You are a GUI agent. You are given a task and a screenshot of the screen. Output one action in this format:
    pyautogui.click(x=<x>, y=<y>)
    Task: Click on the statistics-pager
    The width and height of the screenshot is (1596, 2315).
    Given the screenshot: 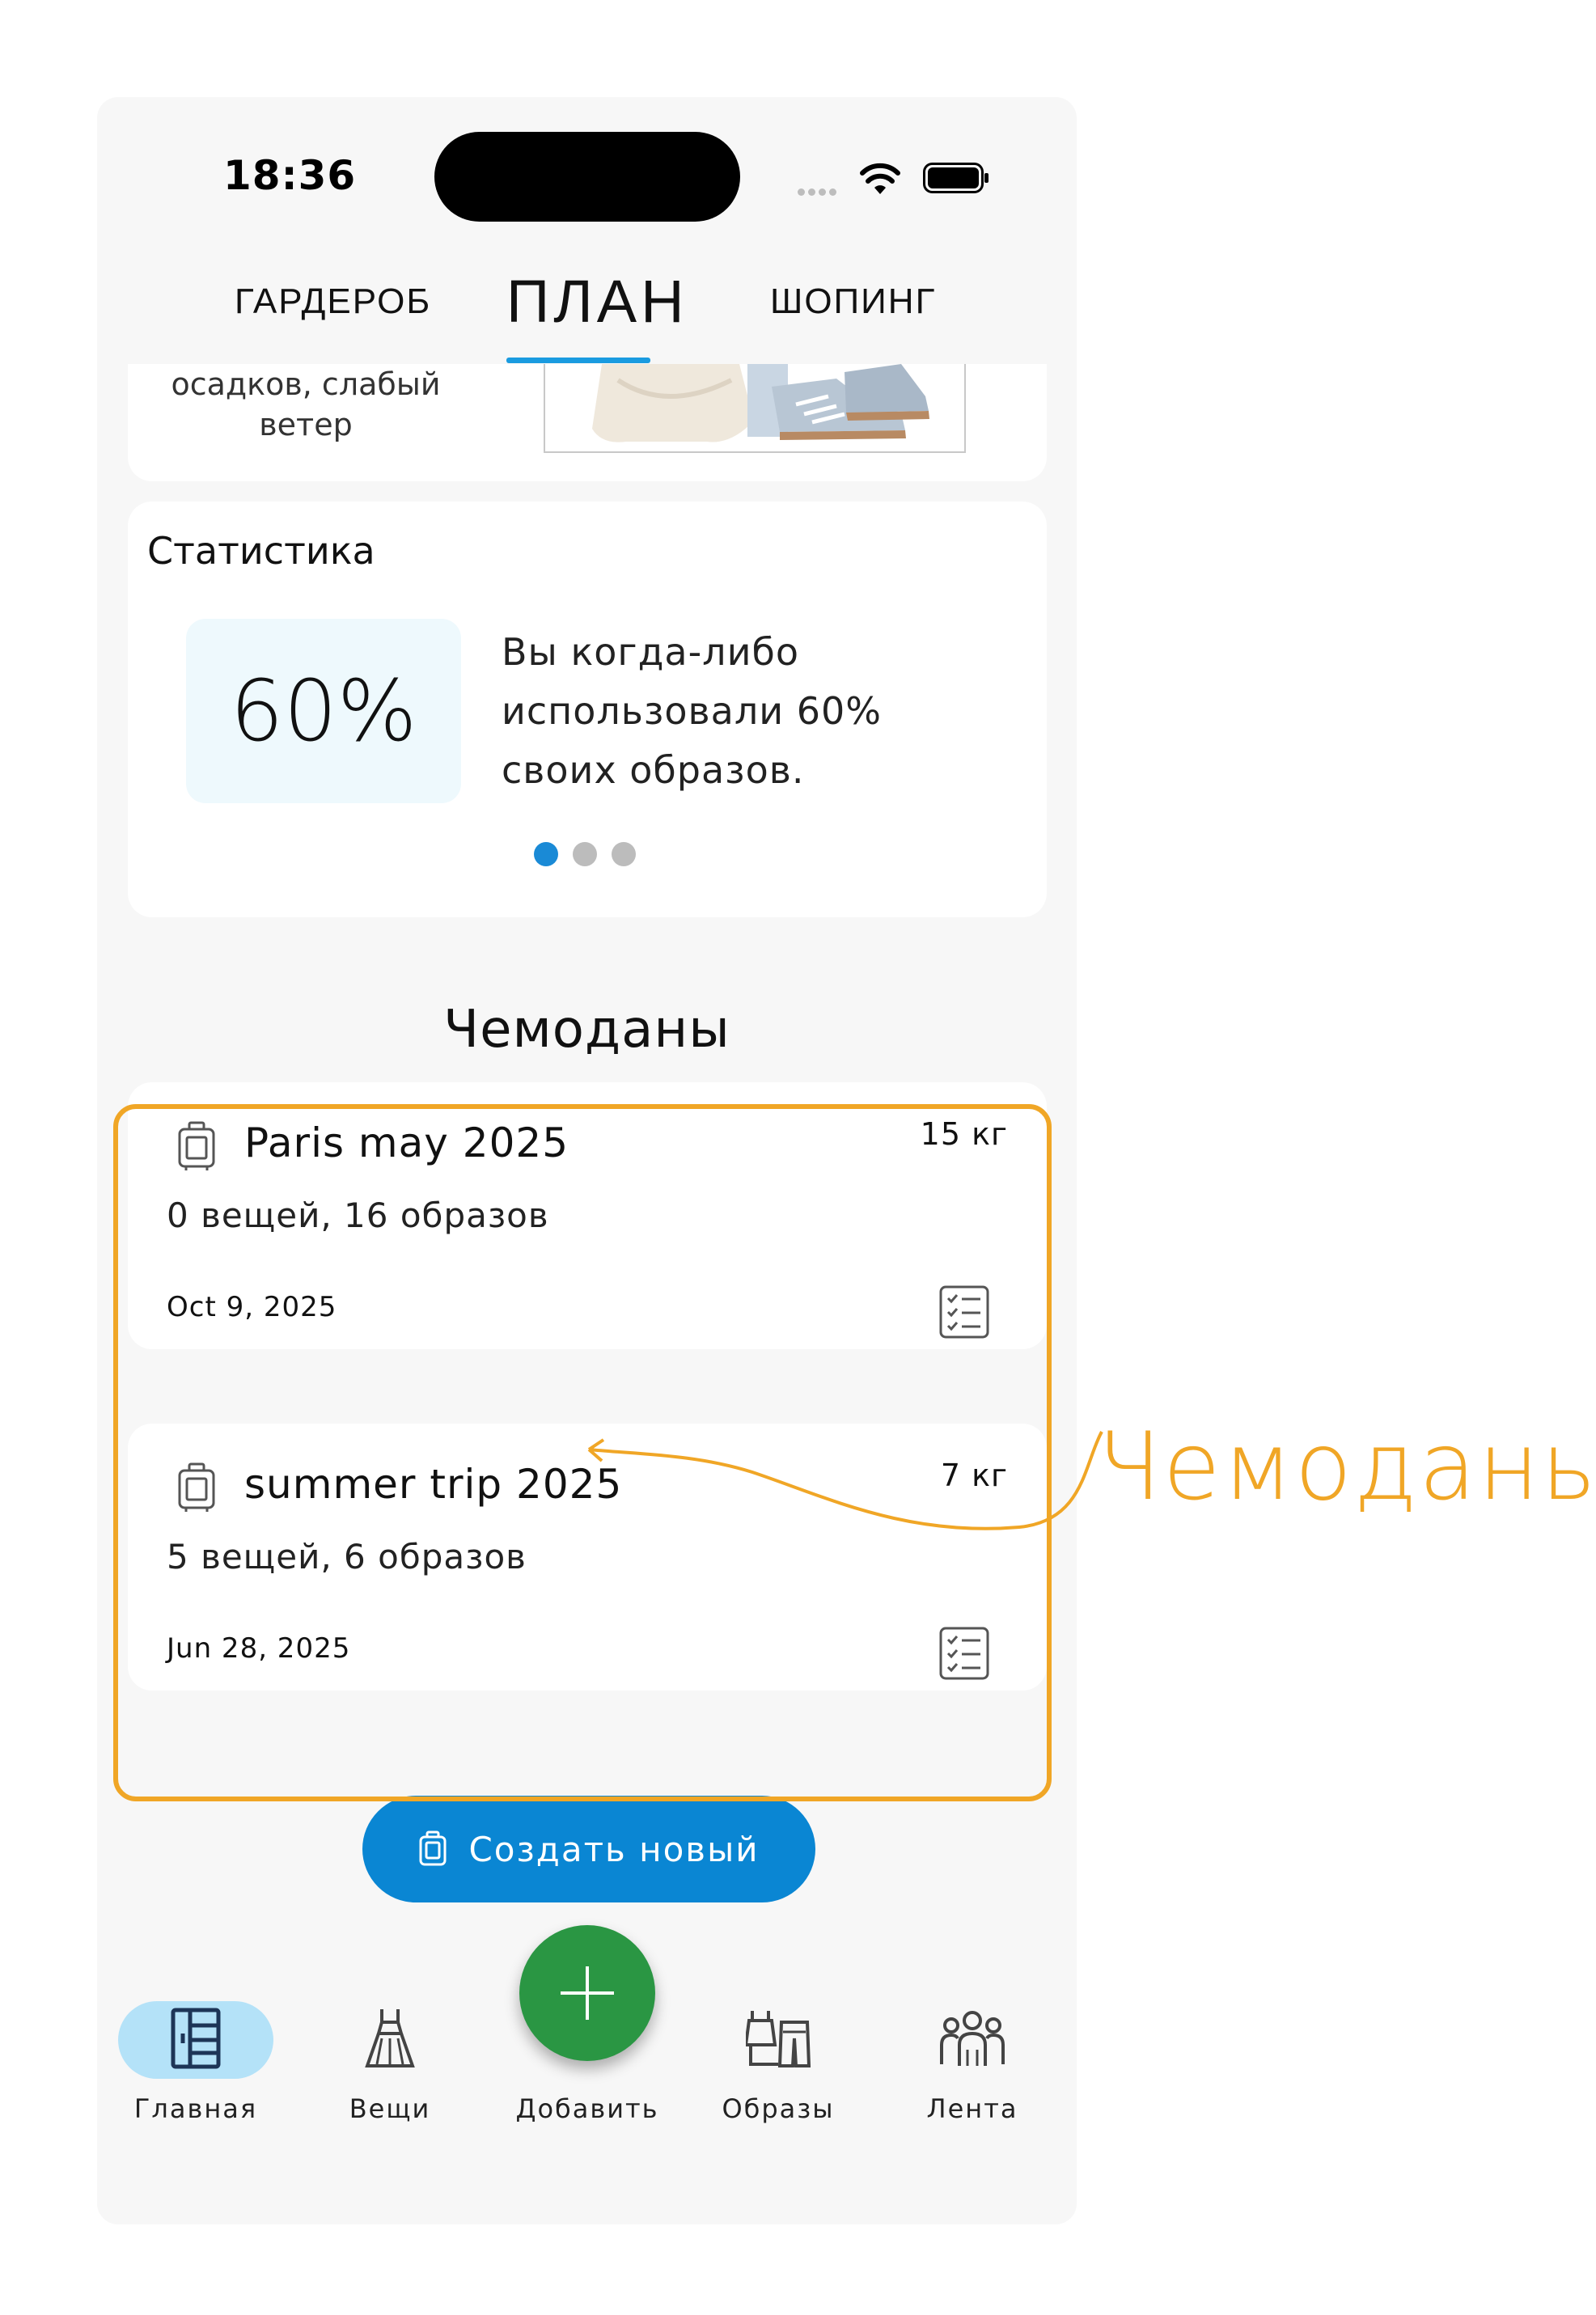 What is the action you would take?
    pyautogui.click(x=592, y=855)
    